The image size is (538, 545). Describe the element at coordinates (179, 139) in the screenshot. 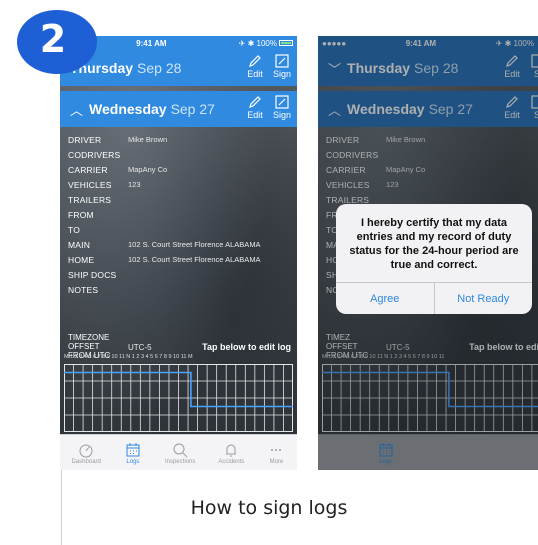

I see `log-field-row: DRIVER Mike Brown` at that location.